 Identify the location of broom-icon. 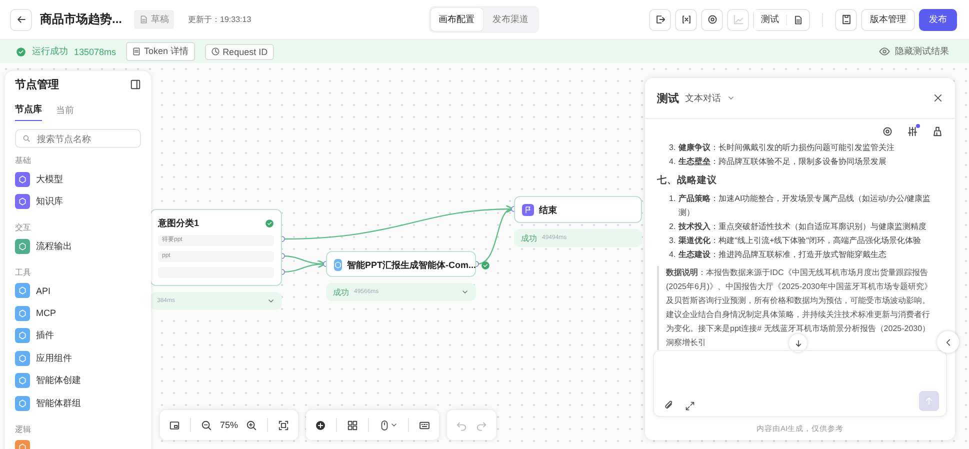
(937, 131).